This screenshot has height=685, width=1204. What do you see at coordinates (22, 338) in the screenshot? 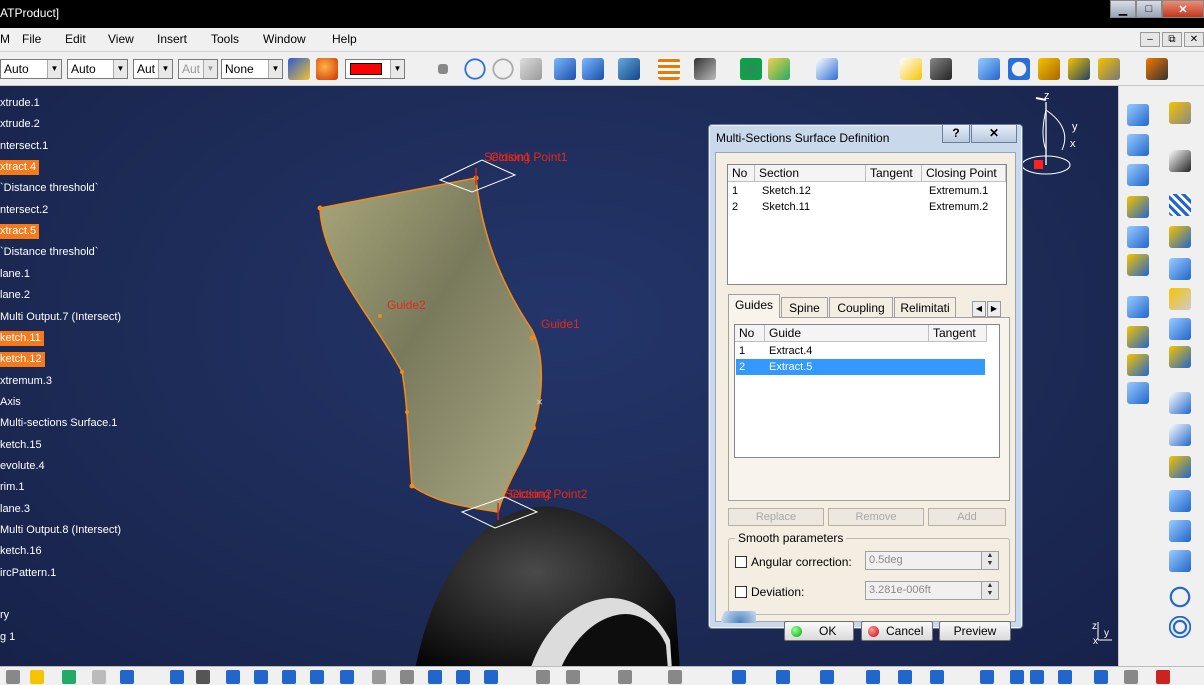
I see `tree-node: ketch.11` at bounding box center [22, 338].